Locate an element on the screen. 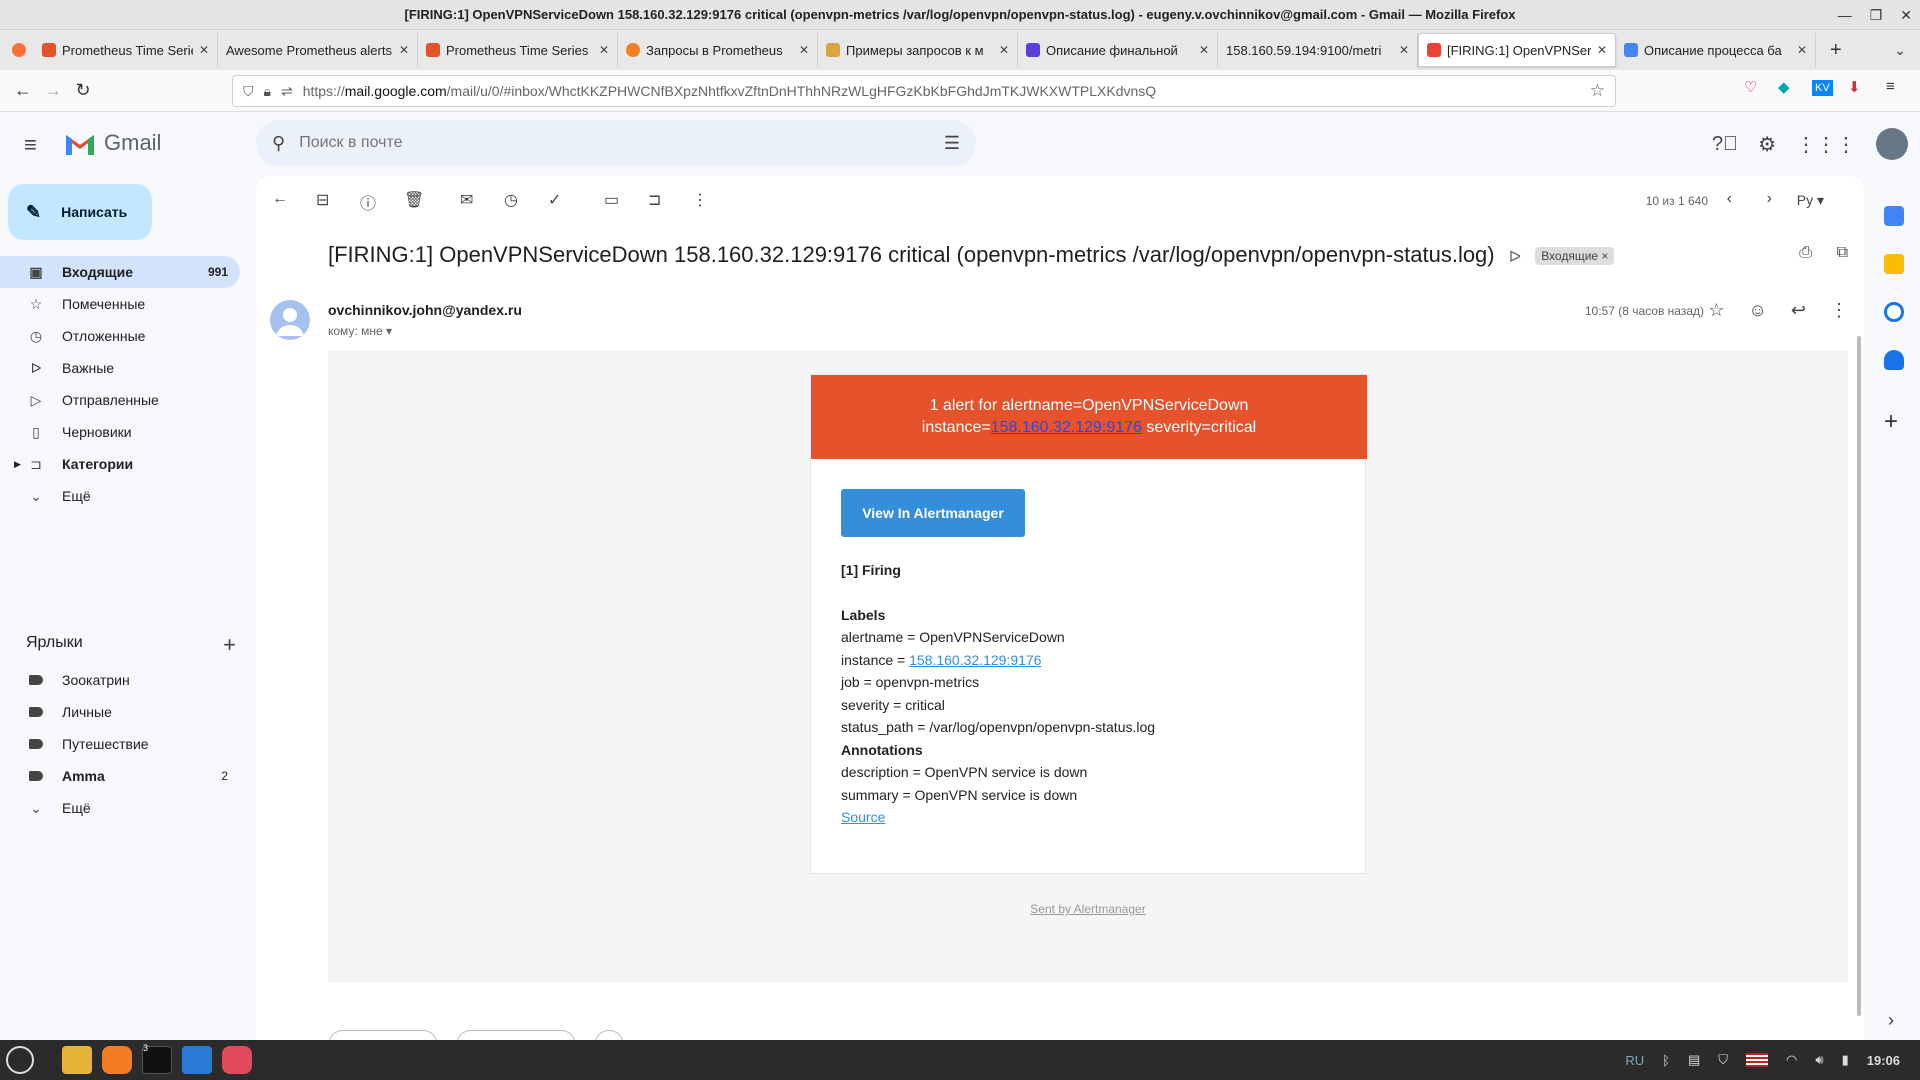 The height and width of the screenshot is (1080, 1920). sidebar-item-inbox: ▣ Входящие 991 is located at coordinates (120, 272).